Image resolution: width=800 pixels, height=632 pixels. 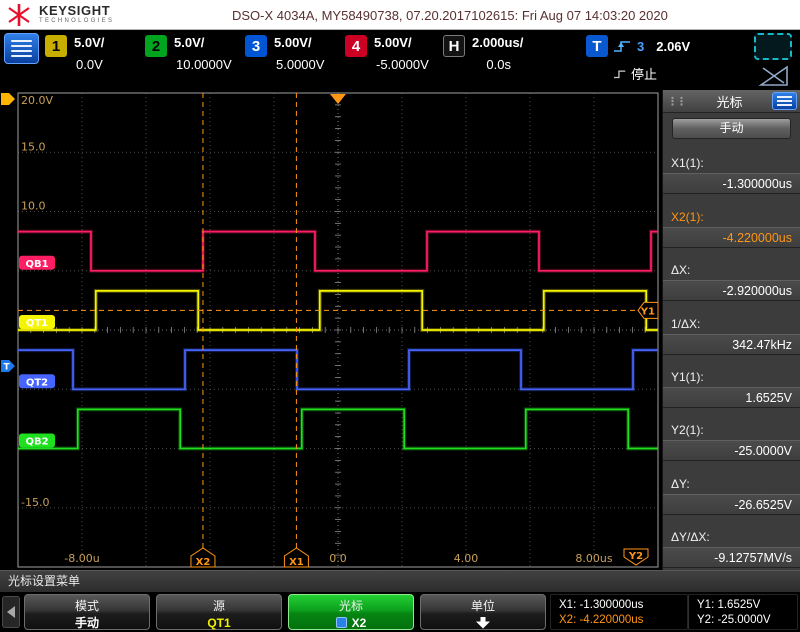 I want to click on y-axis-label: 15.0, so click(x=33, y=146).